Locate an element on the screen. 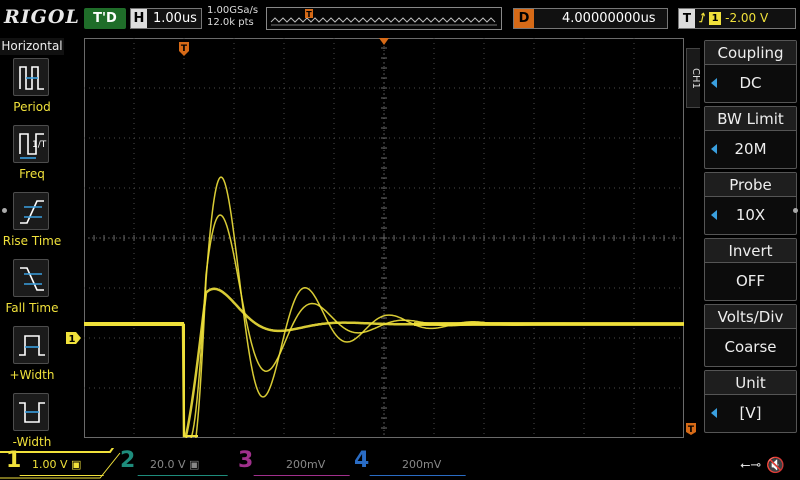 This screenshot has width=800, height=480. softkey-page-indicator is located at coordinates (795, 210).